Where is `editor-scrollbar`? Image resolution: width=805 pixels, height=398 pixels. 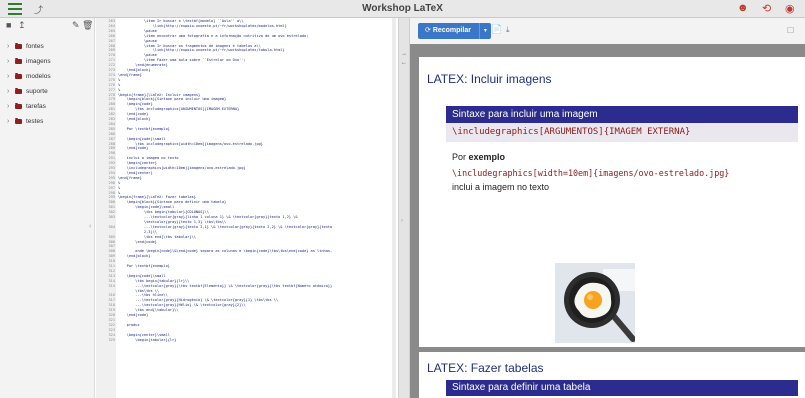 editor-scrollbar is located at coordinates (394, 208).